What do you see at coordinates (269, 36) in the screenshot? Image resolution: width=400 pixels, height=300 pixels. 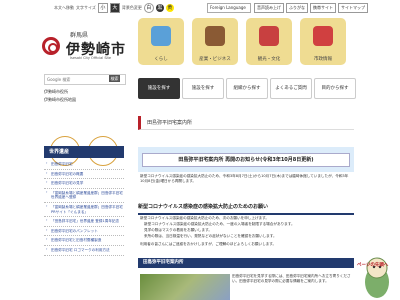 I see `lantern-icon` at bounding box center [269, 36].